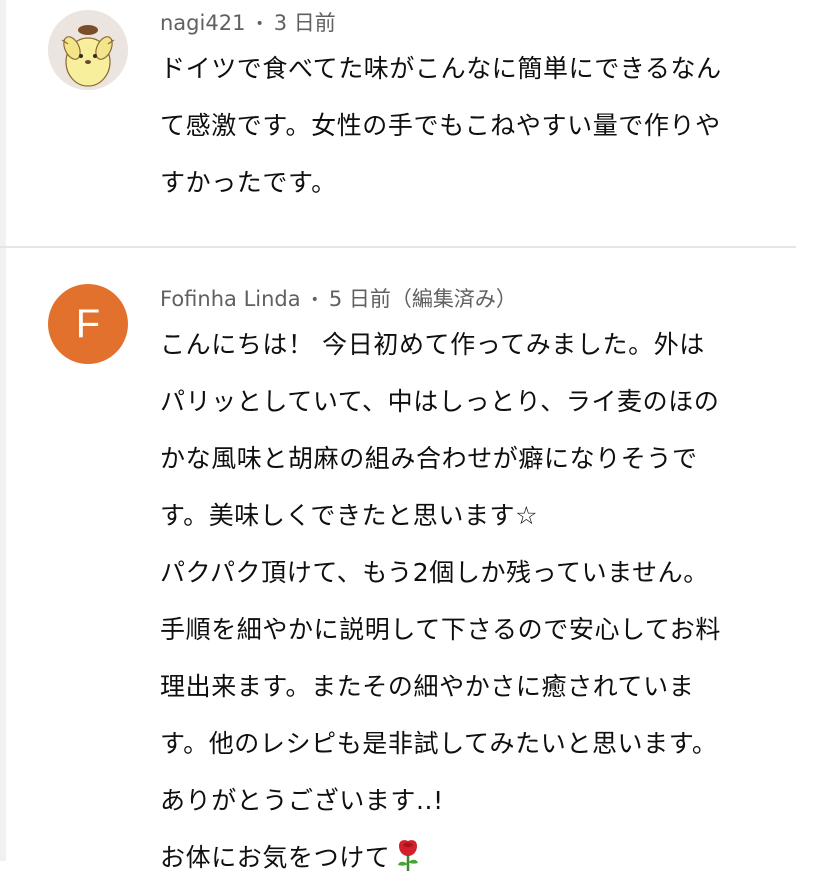  Describe the element at coordinates (202, 23) in the screenshot. I see `author-name: nagi421` at that location.